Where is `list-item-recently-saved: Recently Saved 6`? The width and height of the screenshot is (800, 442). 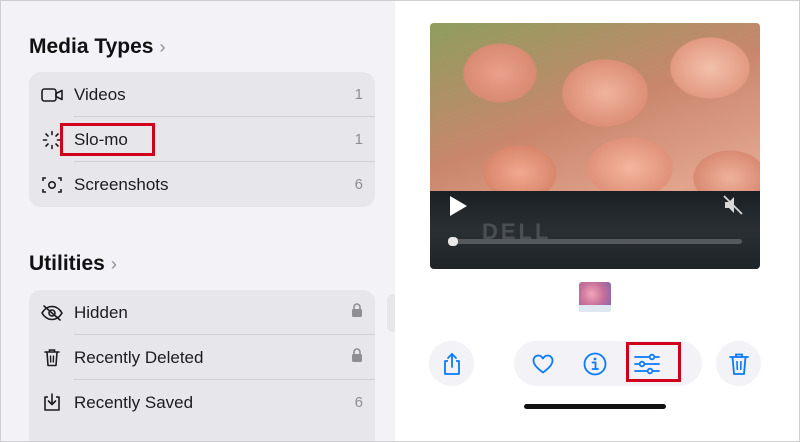
list-item-recently-saved: Recently Saved 6 is located at coordinates (202, 402).